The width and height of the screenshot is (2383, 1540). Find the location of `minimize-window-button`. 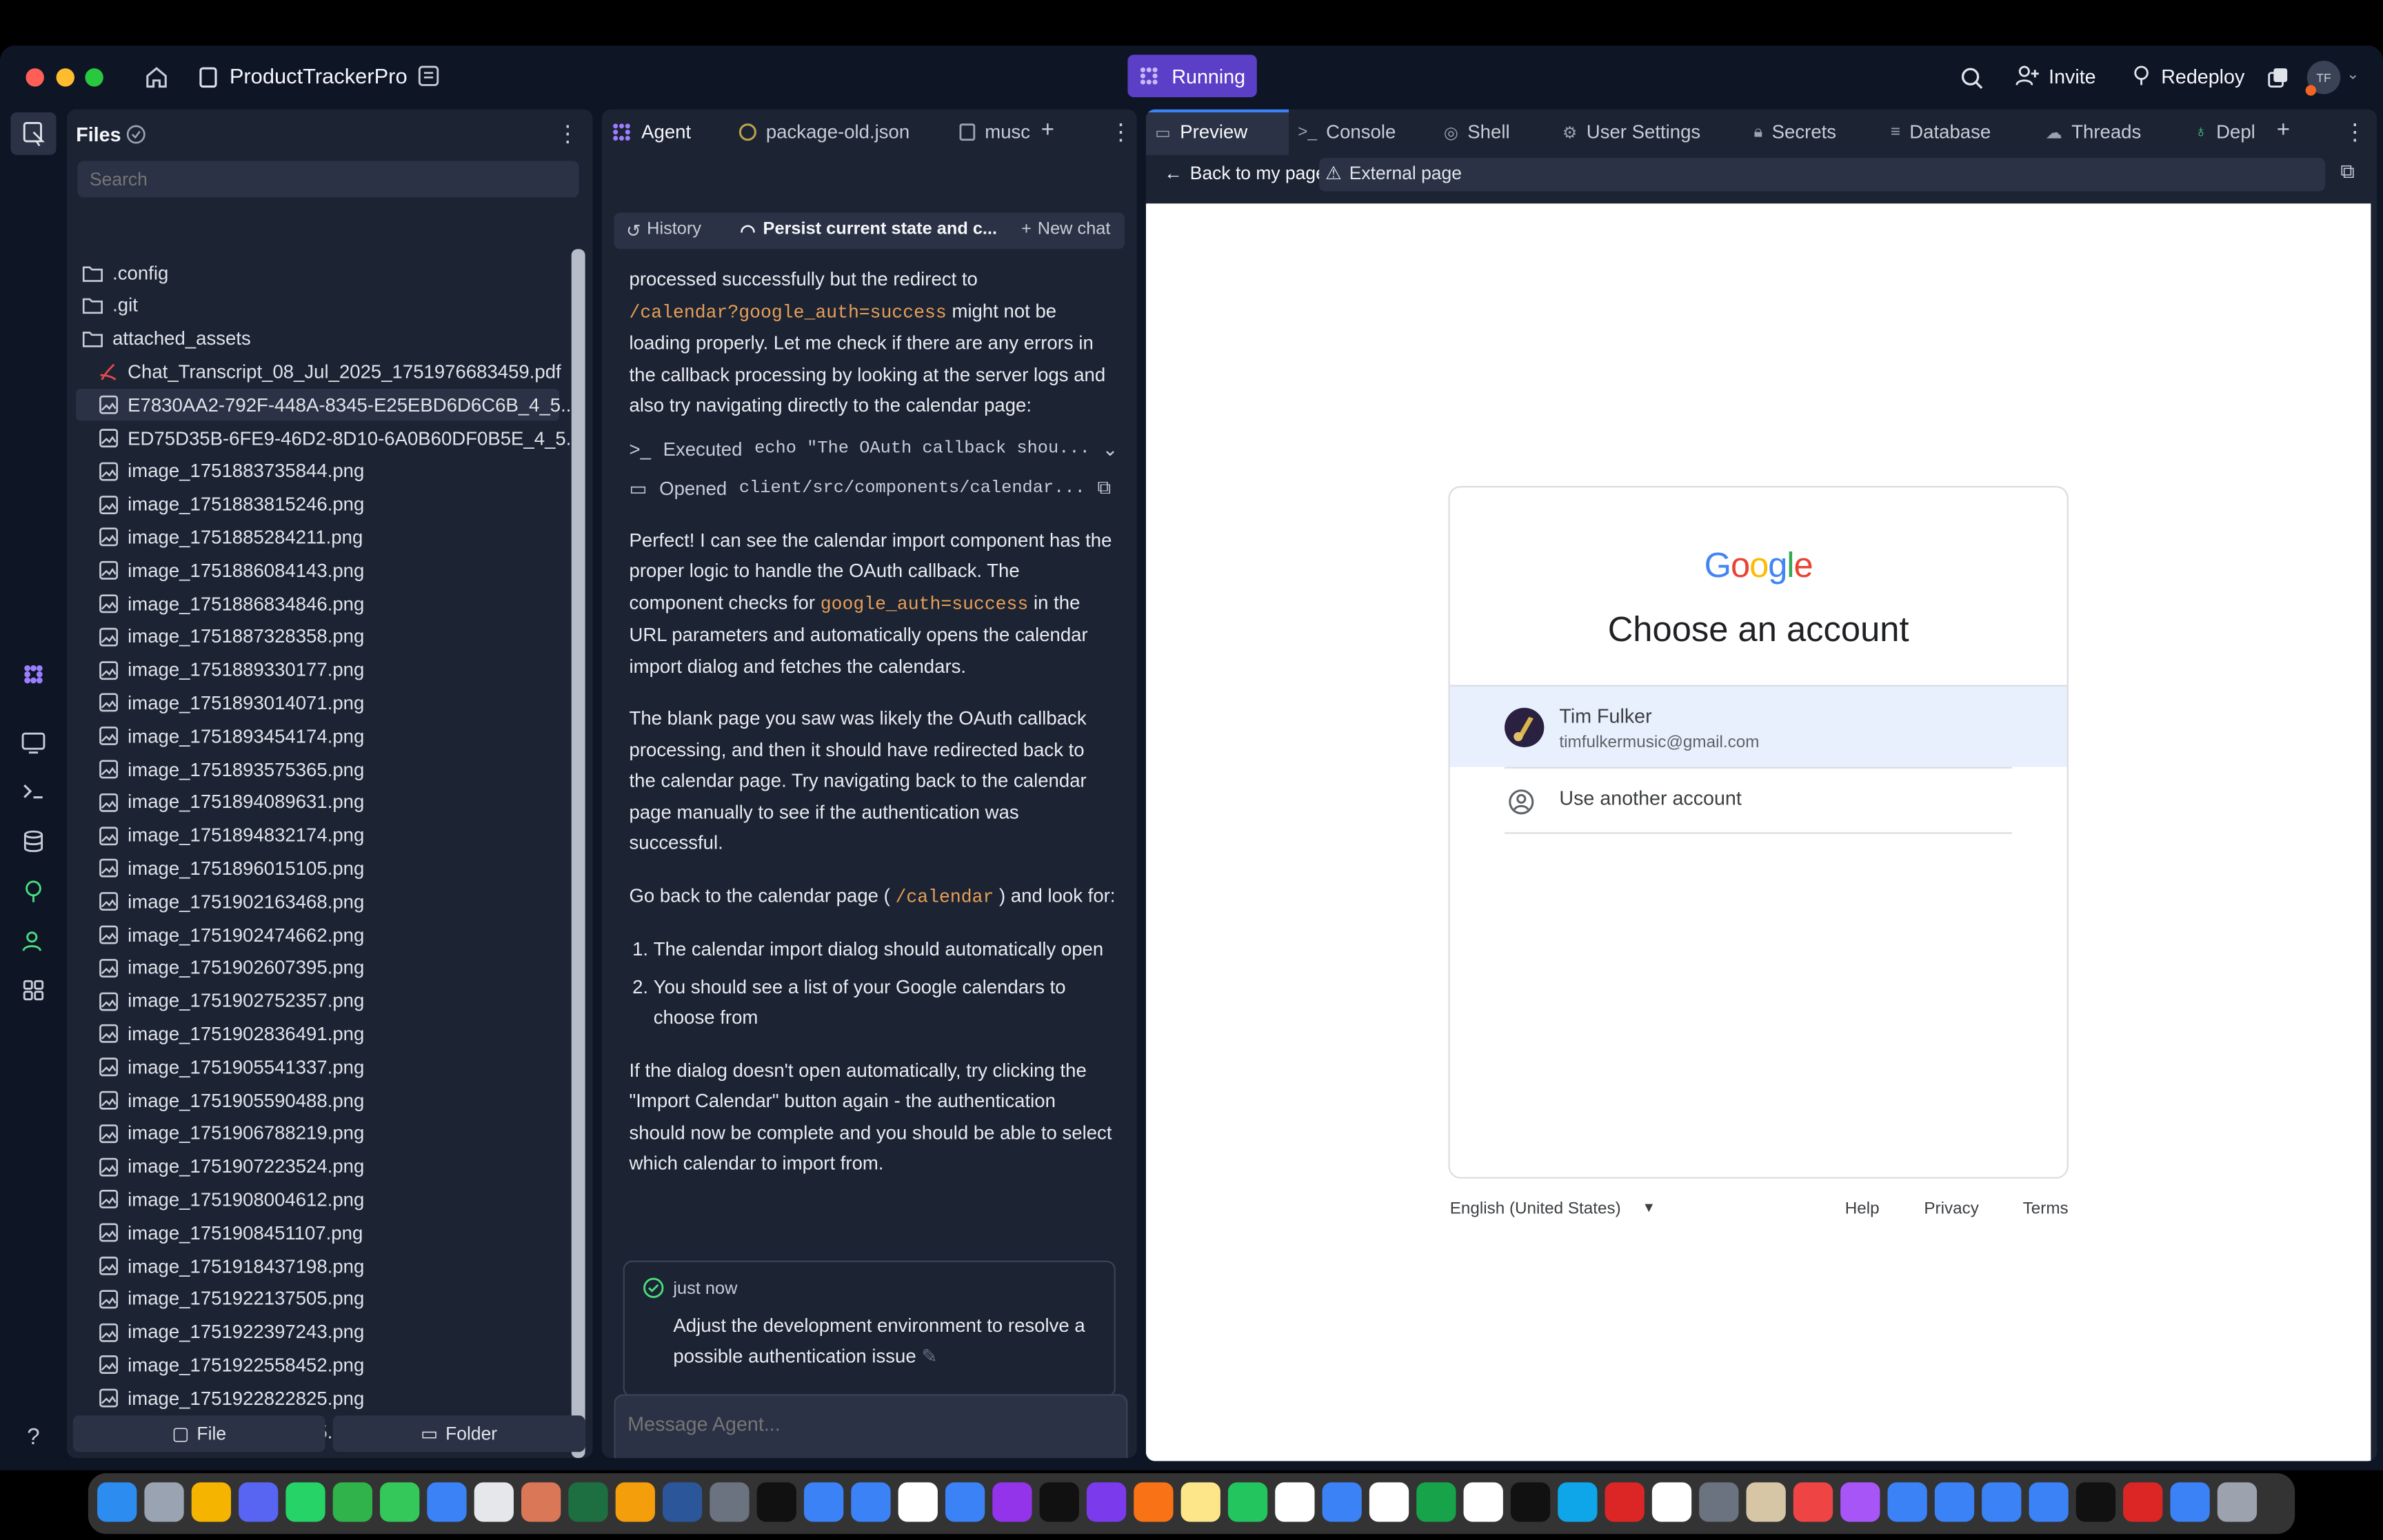

minimize-window-button is located at coordinates (65, 78).